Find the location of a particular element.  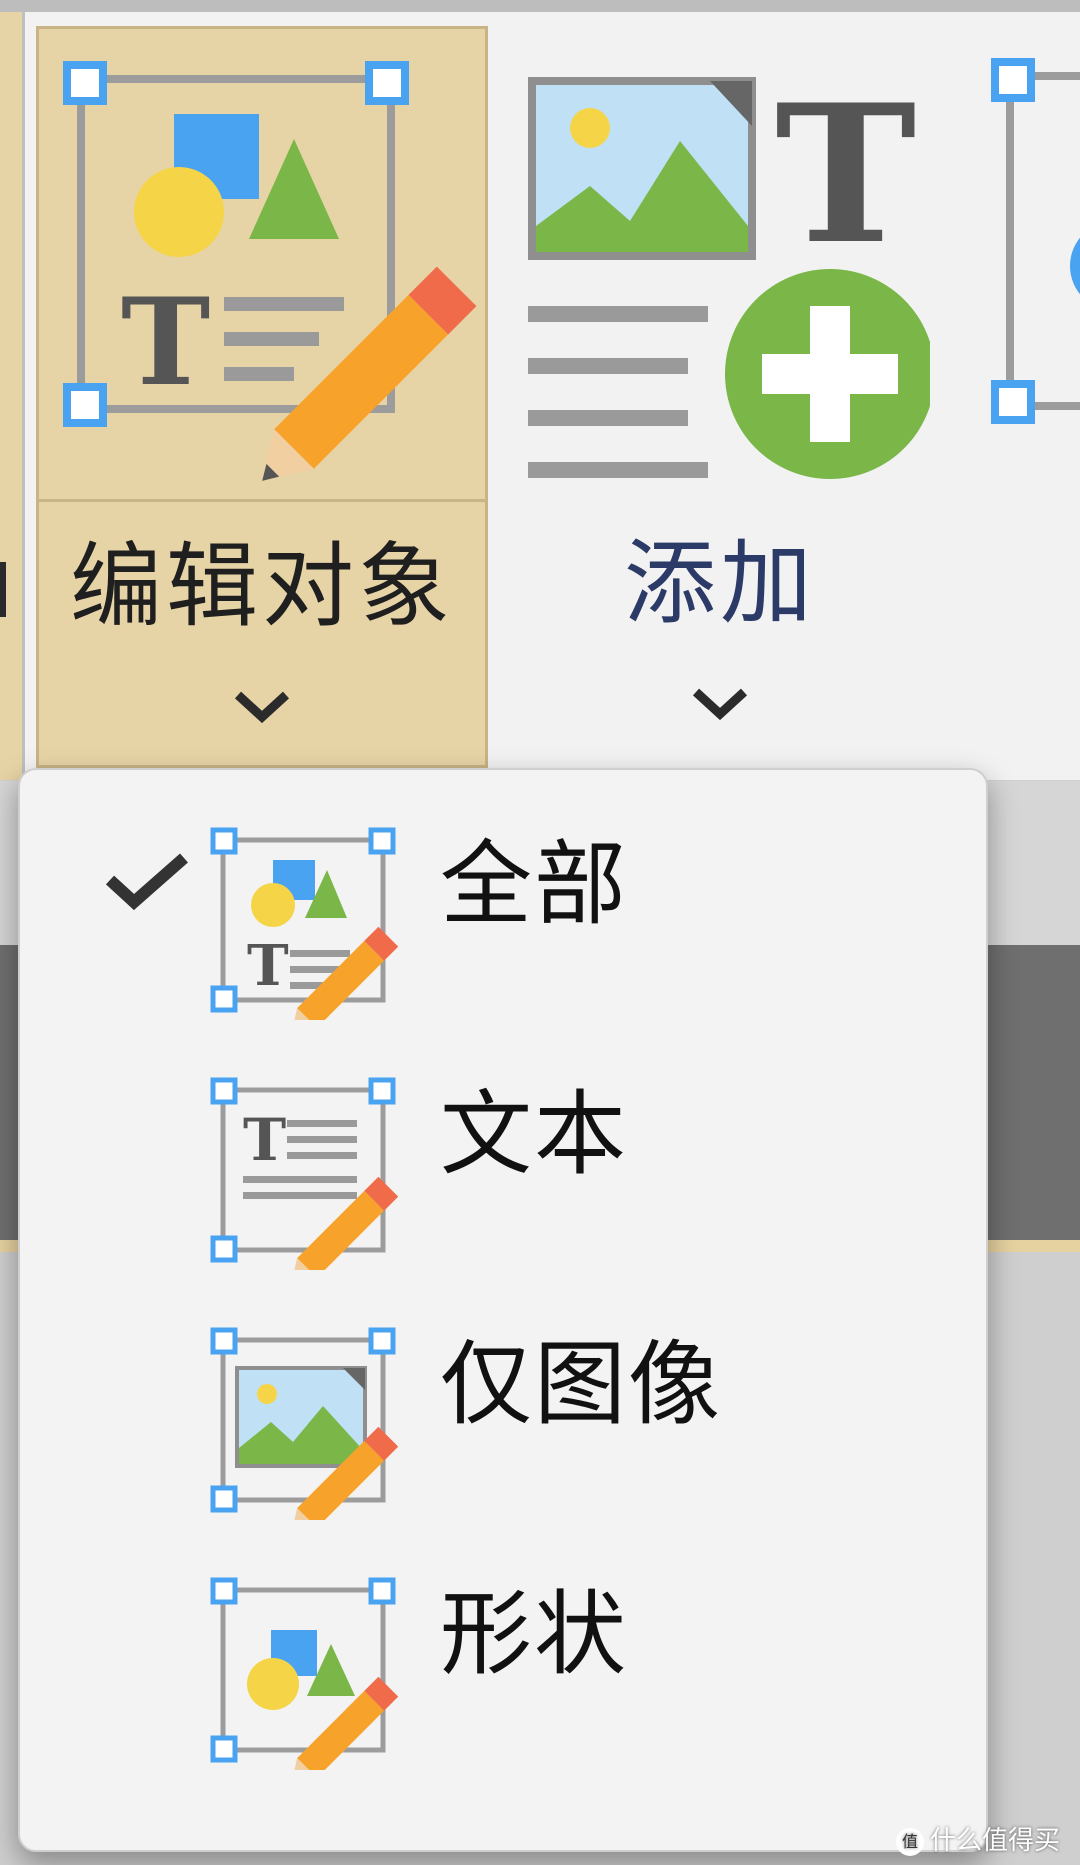

menu-item-text: T 文本 is located at coordinates (503, 1145).